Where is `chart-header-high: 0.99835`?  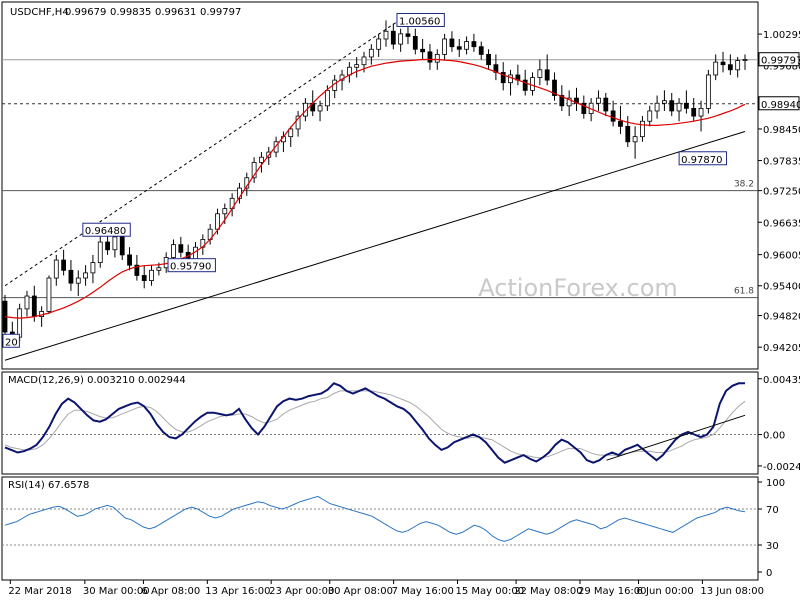 chart-header-high: 0.99835 is located at coordinates (130, 12).